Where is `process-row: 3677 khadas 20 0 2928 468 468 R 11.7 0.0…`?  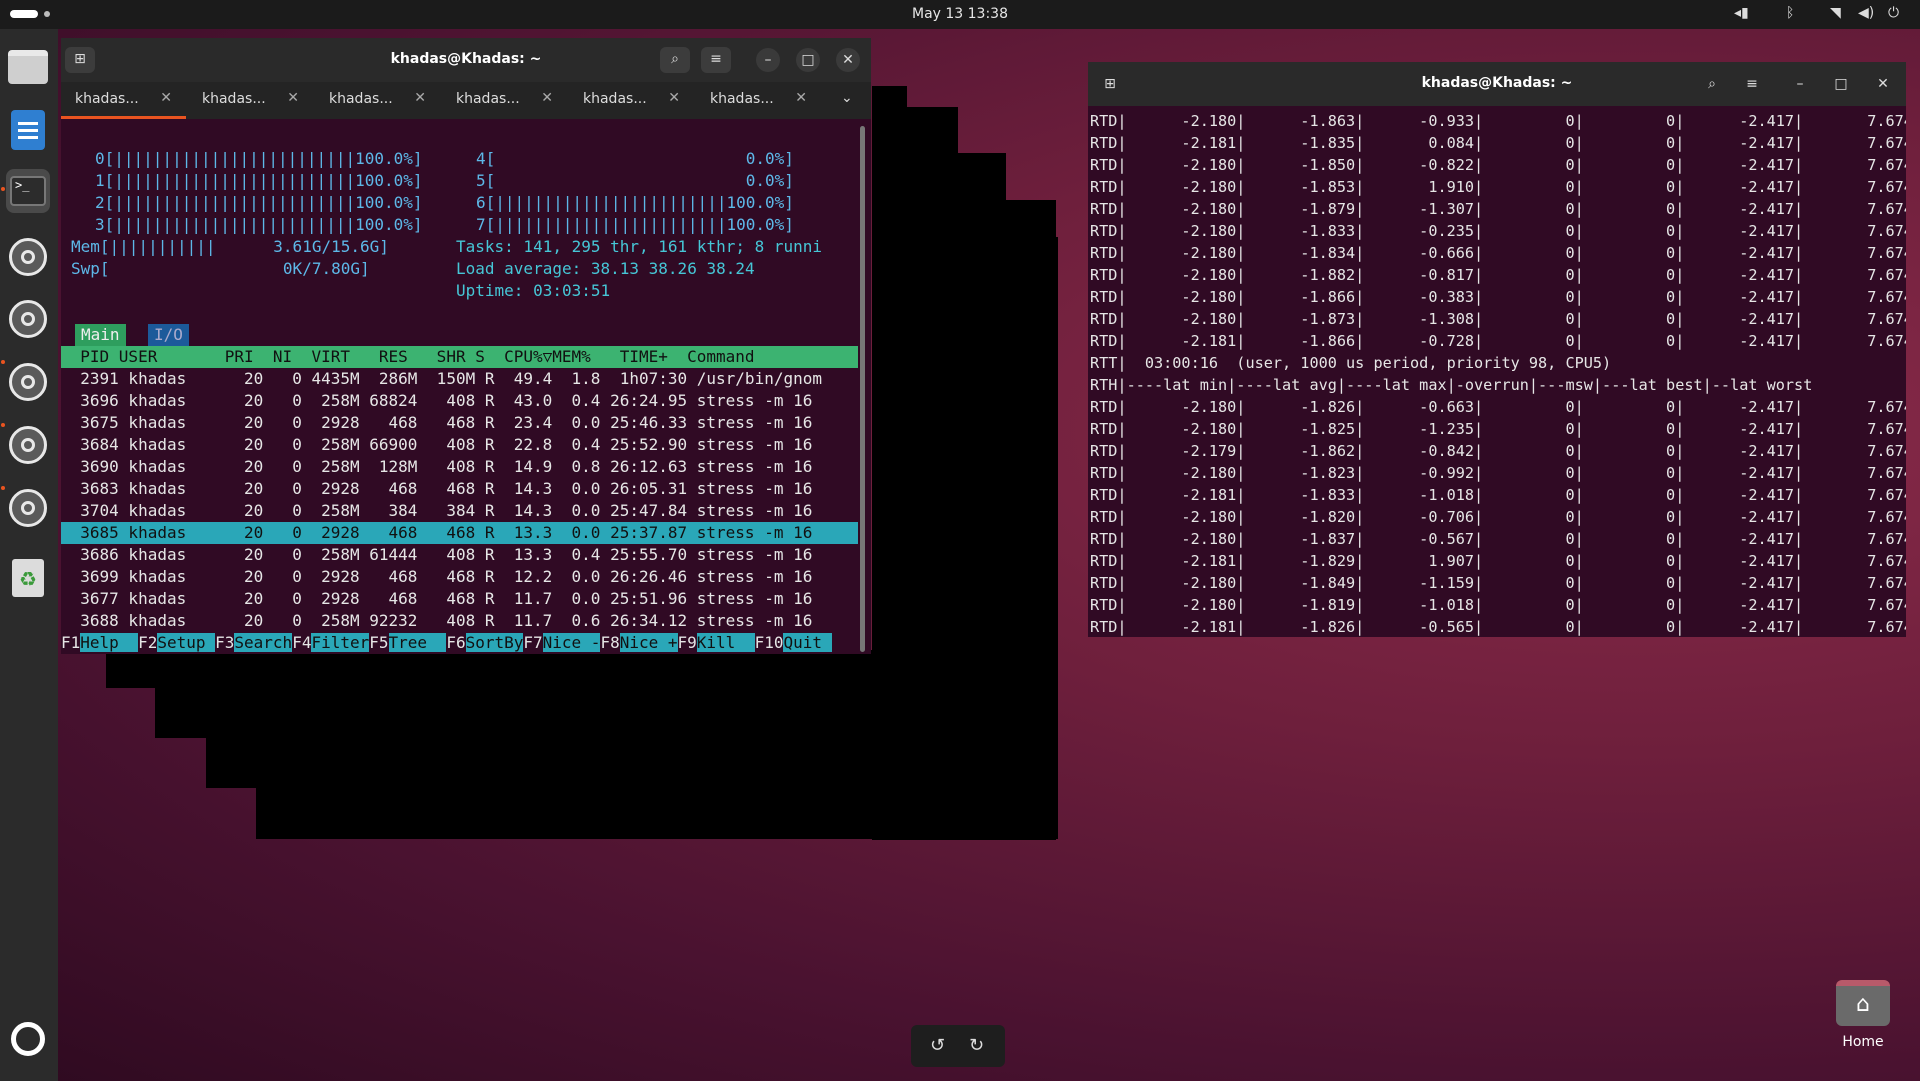
process-row: 3677 khadas 20 0 2928 468 468 R 11.7 0.0… is located at coordinates (459, 599).